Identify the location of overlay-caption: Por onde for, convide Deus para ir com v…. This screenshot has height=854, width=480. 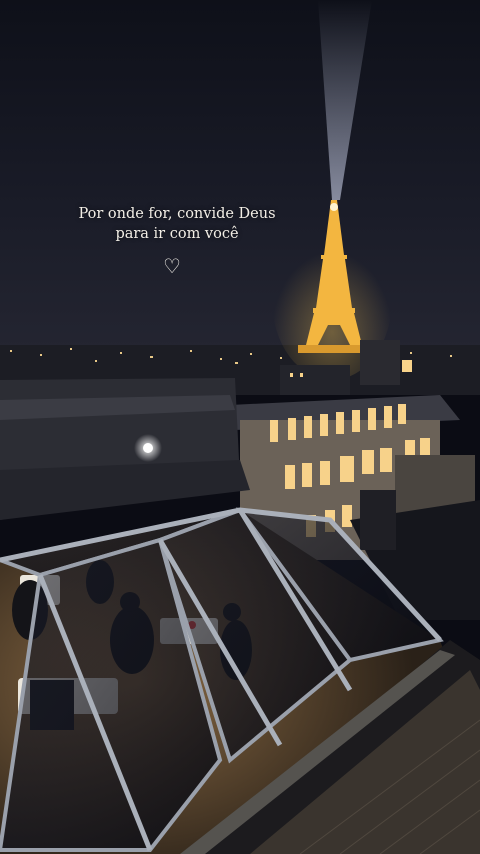
(177, 224).